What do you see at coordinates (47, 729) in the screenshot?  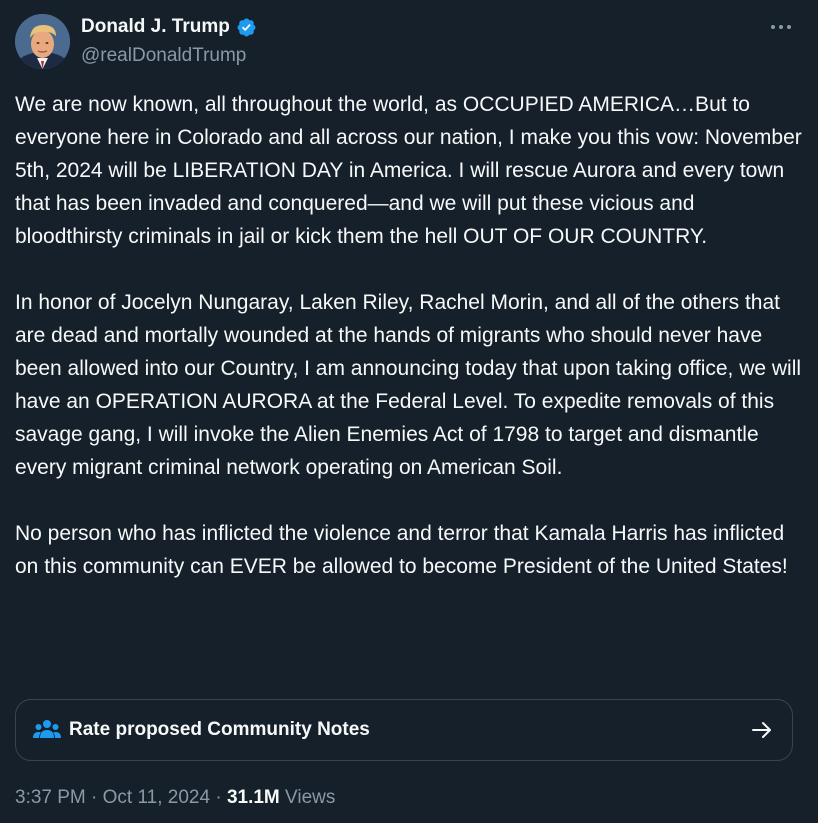 I see `people-icon` at bounding box center [47, 729].